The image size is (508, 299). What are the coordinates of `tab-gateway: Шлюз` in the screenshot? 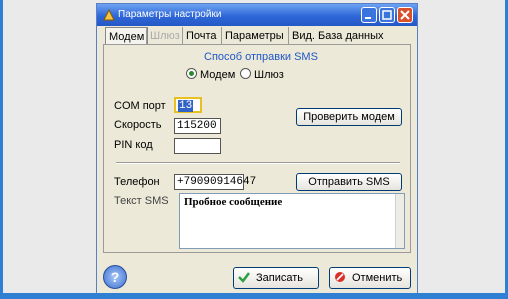 It's located at (164, 36).